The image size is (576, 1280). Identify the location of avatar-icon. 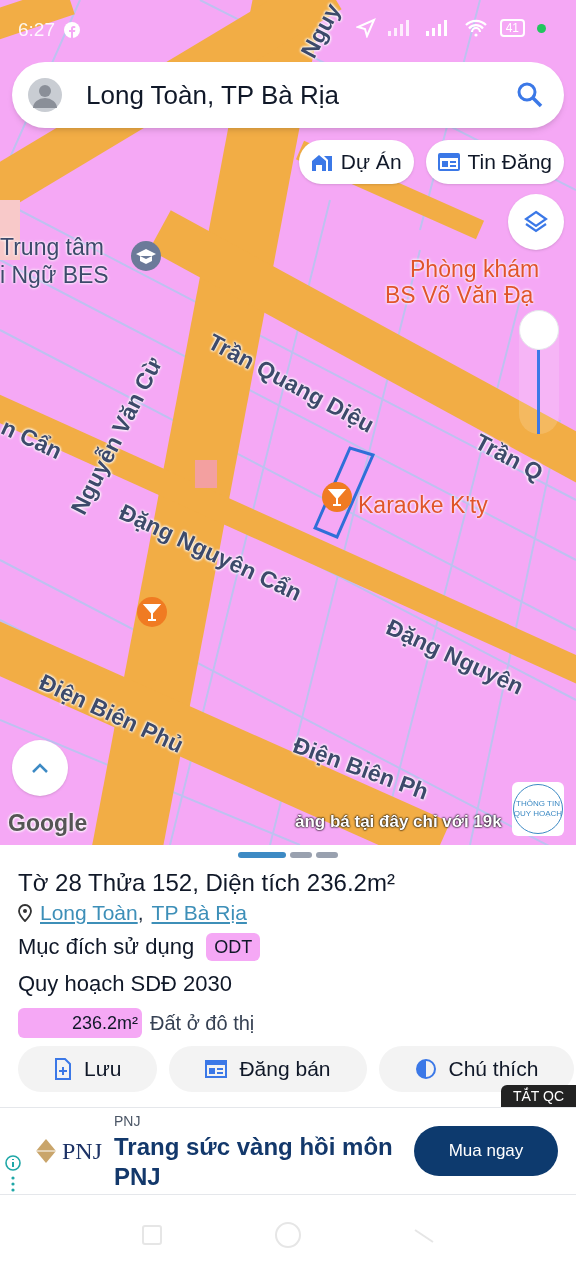
(45, 95).